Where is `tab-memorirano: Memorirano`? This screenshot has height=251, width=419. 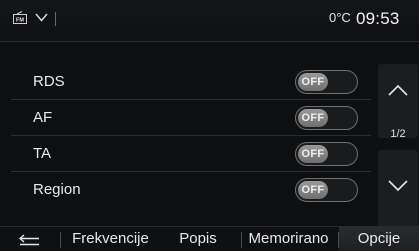
tab-memorirano: Memorirano is located at coordinates (288, 239).